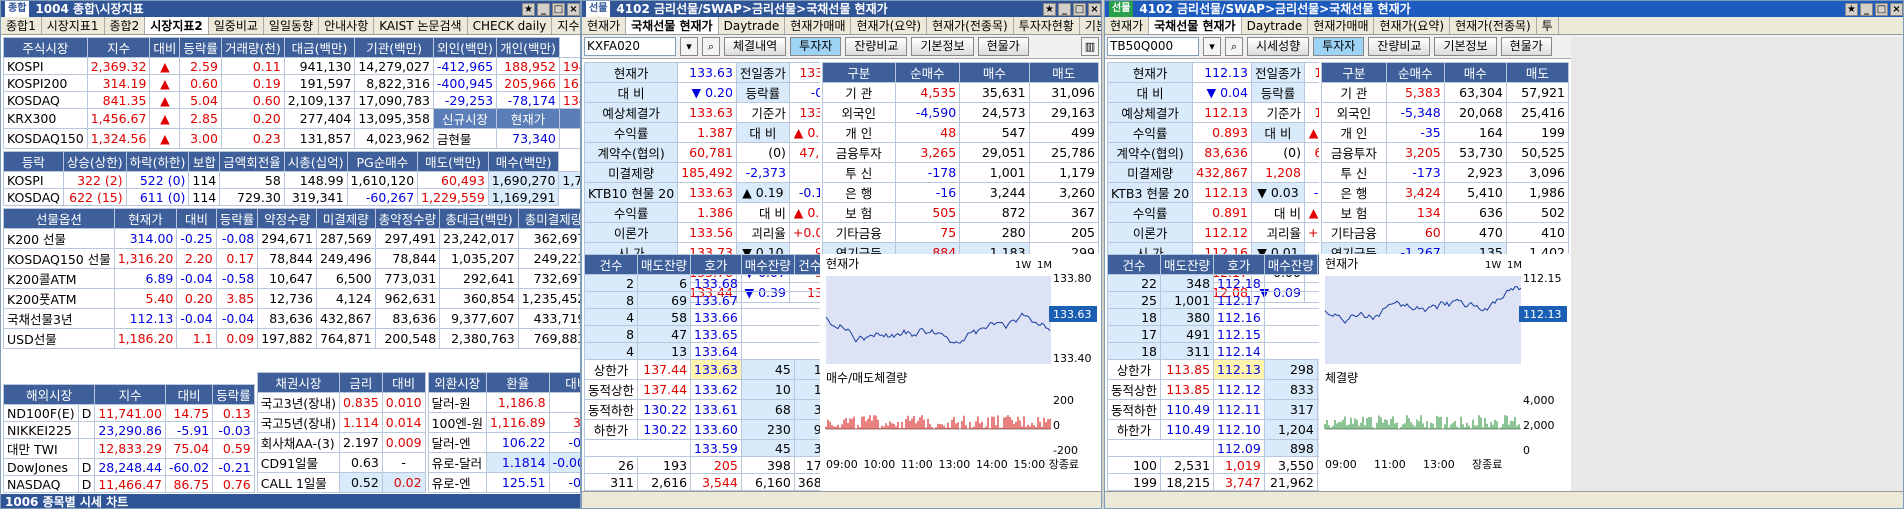 This screenshot has width=1904, height=509. Describe the element at coordinates (1213, 72) in the screenshot. I see `quote-row: 현재가112.13전일종가112.17` at that location.